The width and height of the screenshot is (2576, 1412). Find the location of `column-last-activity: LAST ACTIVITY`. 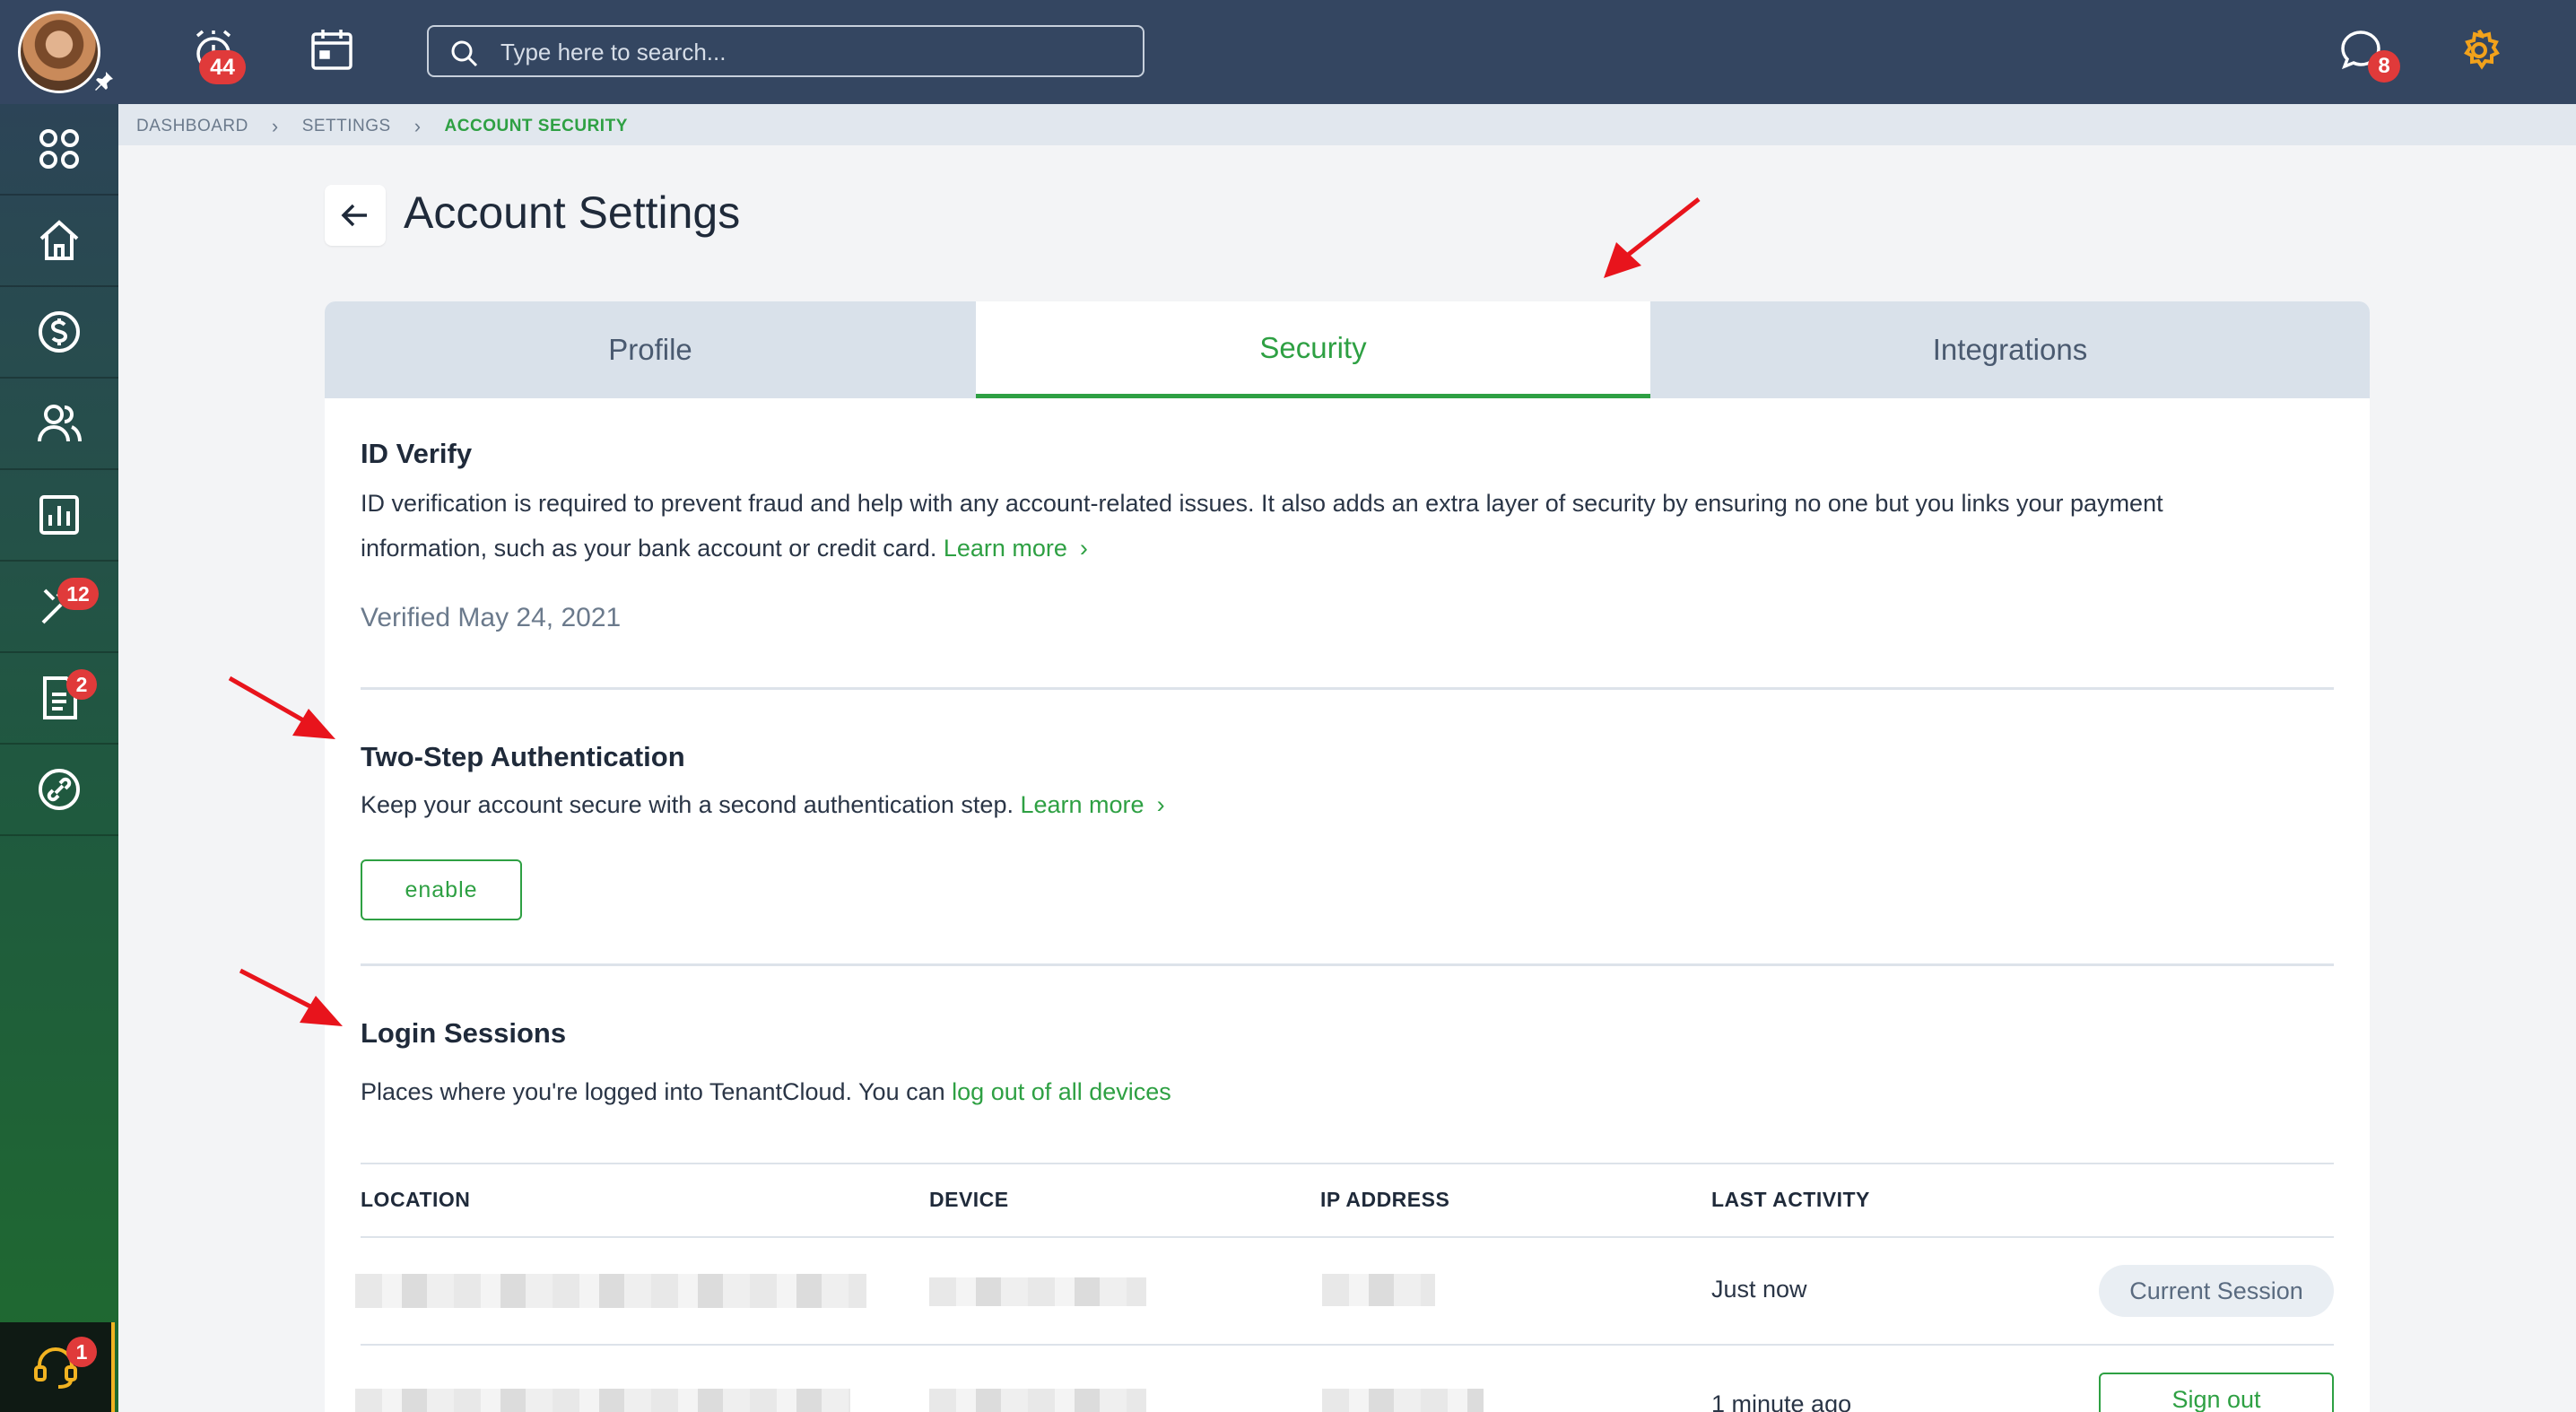

column-last-activity: LAST ACTIVITY is located at coordinates (1790, 1199).